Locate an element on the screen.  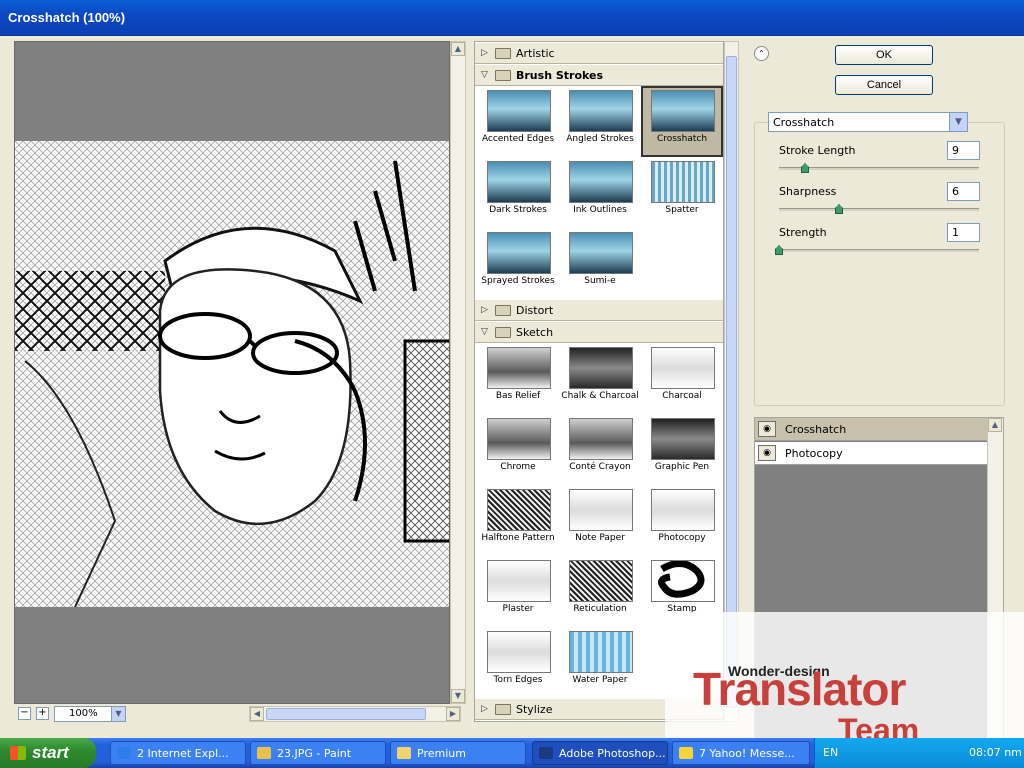
clock: 08:07 nm is located at coordinates (995, 752).